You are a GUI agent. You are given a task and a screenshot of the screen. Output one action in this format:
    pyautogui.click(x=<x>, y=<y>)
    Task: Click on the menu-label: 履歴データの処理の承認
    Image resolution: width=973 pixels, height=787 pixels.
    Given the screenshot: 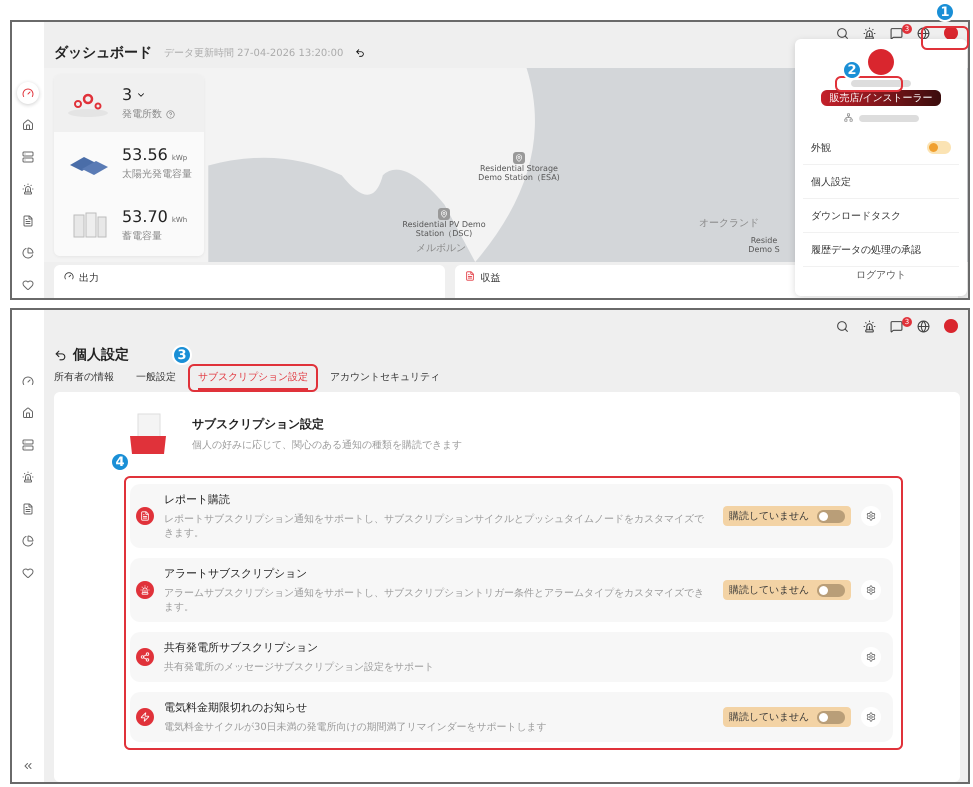 What is the action you would take?
    pyautogui.click(x=866, y=250)
    